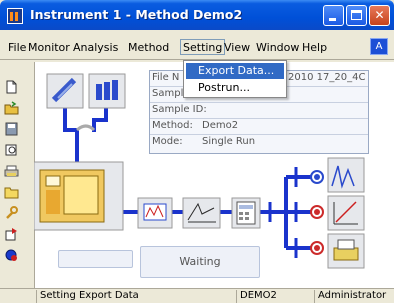 Image resolution: width=394 pixels, height=303 pixels. I want to click on integrator-icon, so click(201, 213).